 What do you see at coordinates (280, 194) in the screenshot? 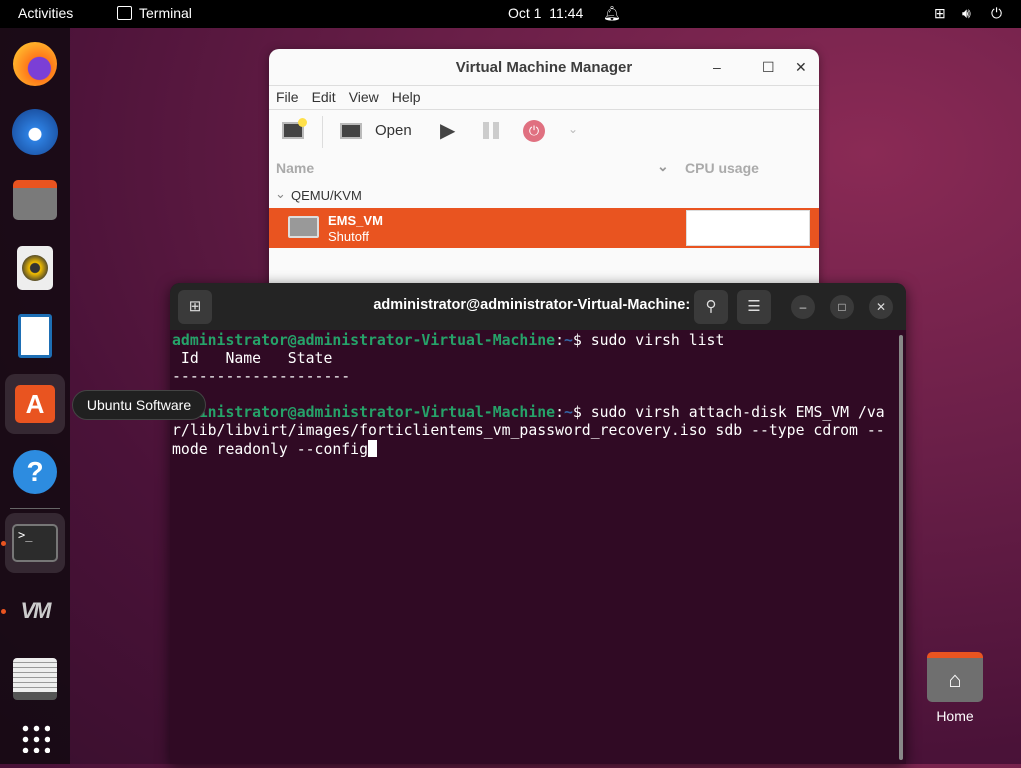
I see `group-chevron-icon: ⌄` at bounding box center [280, 194].